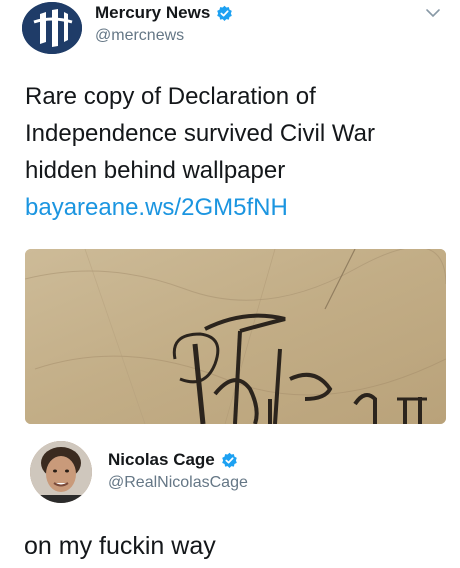 The width and height of the screenshot is (460, 568). I want to click on mercury-news-avatar, so click(52, 28).